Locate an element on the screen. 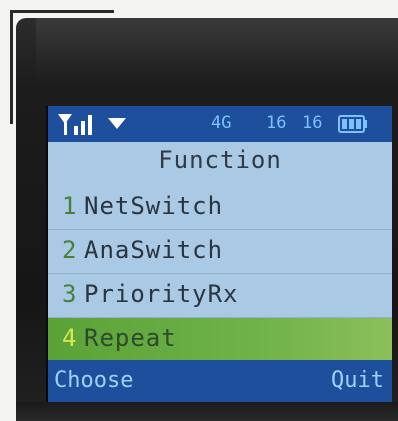 This screenshot has width=398, height=421. menu-item-label: AnaSwitch is located at coordinates (154, 250).